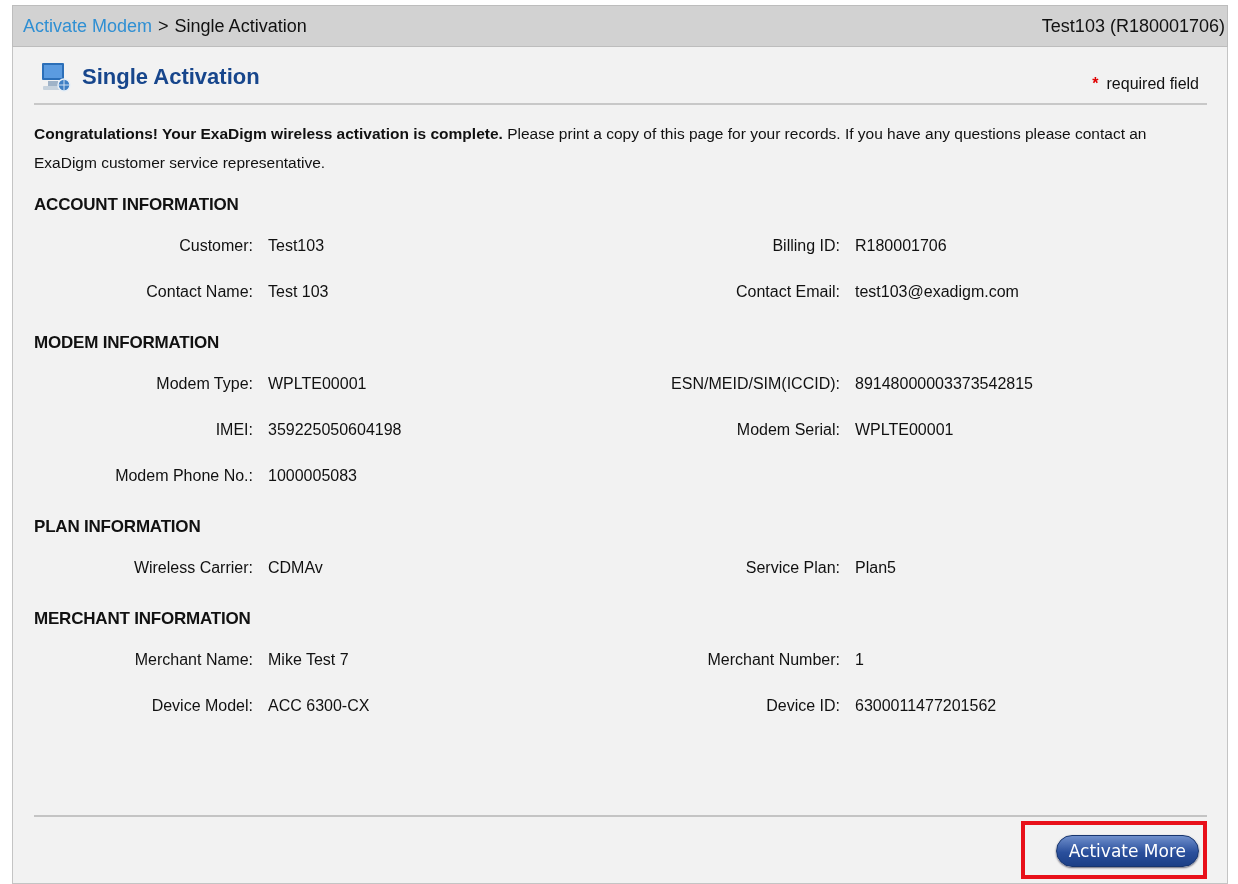 The width and height of the screenshot is (1238, 884). I want to click on field-label: Contact Email:, so click(787, 292).